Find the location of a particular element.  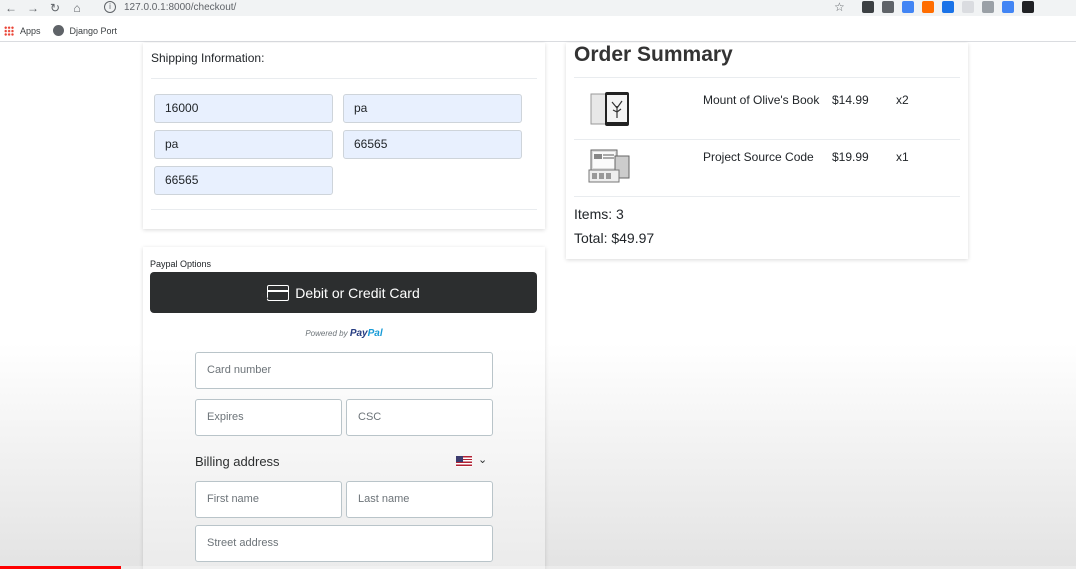

extension-icons is located at coordinates (948, 7).